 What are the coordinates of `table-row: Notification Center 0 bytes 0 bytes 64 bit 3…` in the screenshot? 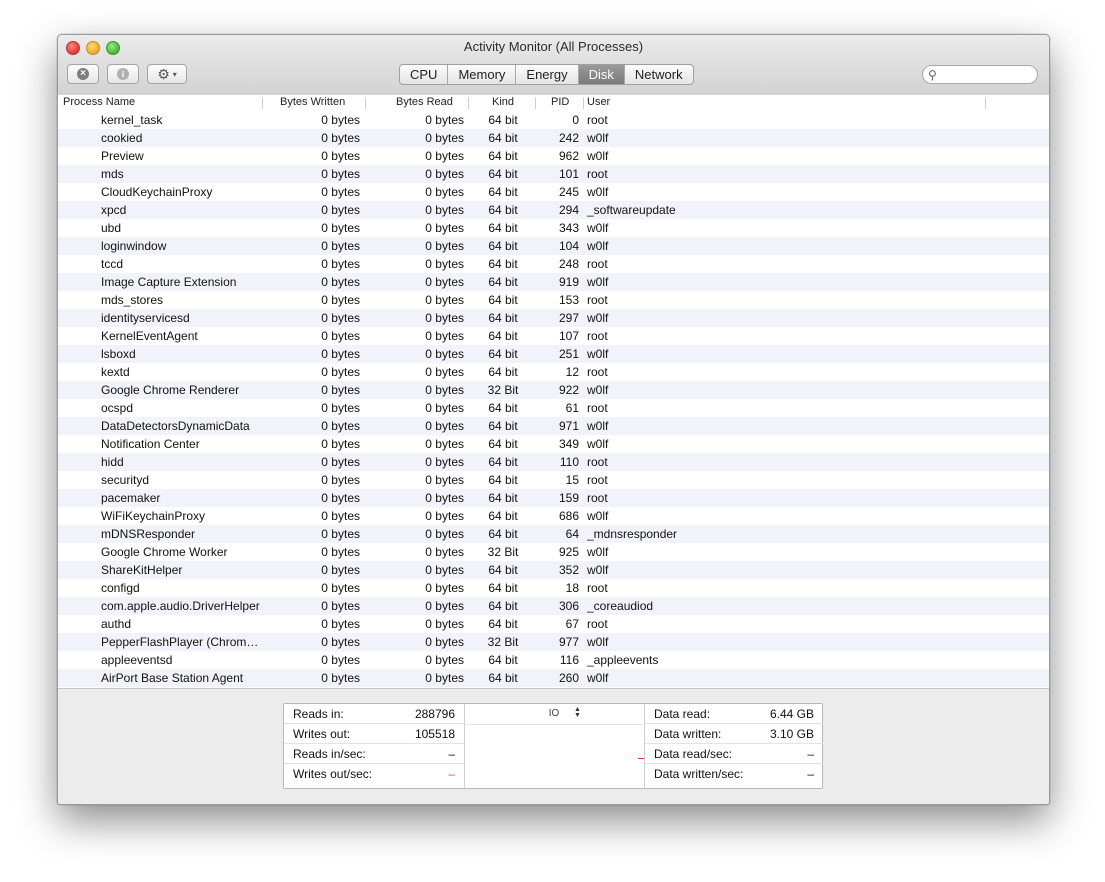 It's located at (553, 444).